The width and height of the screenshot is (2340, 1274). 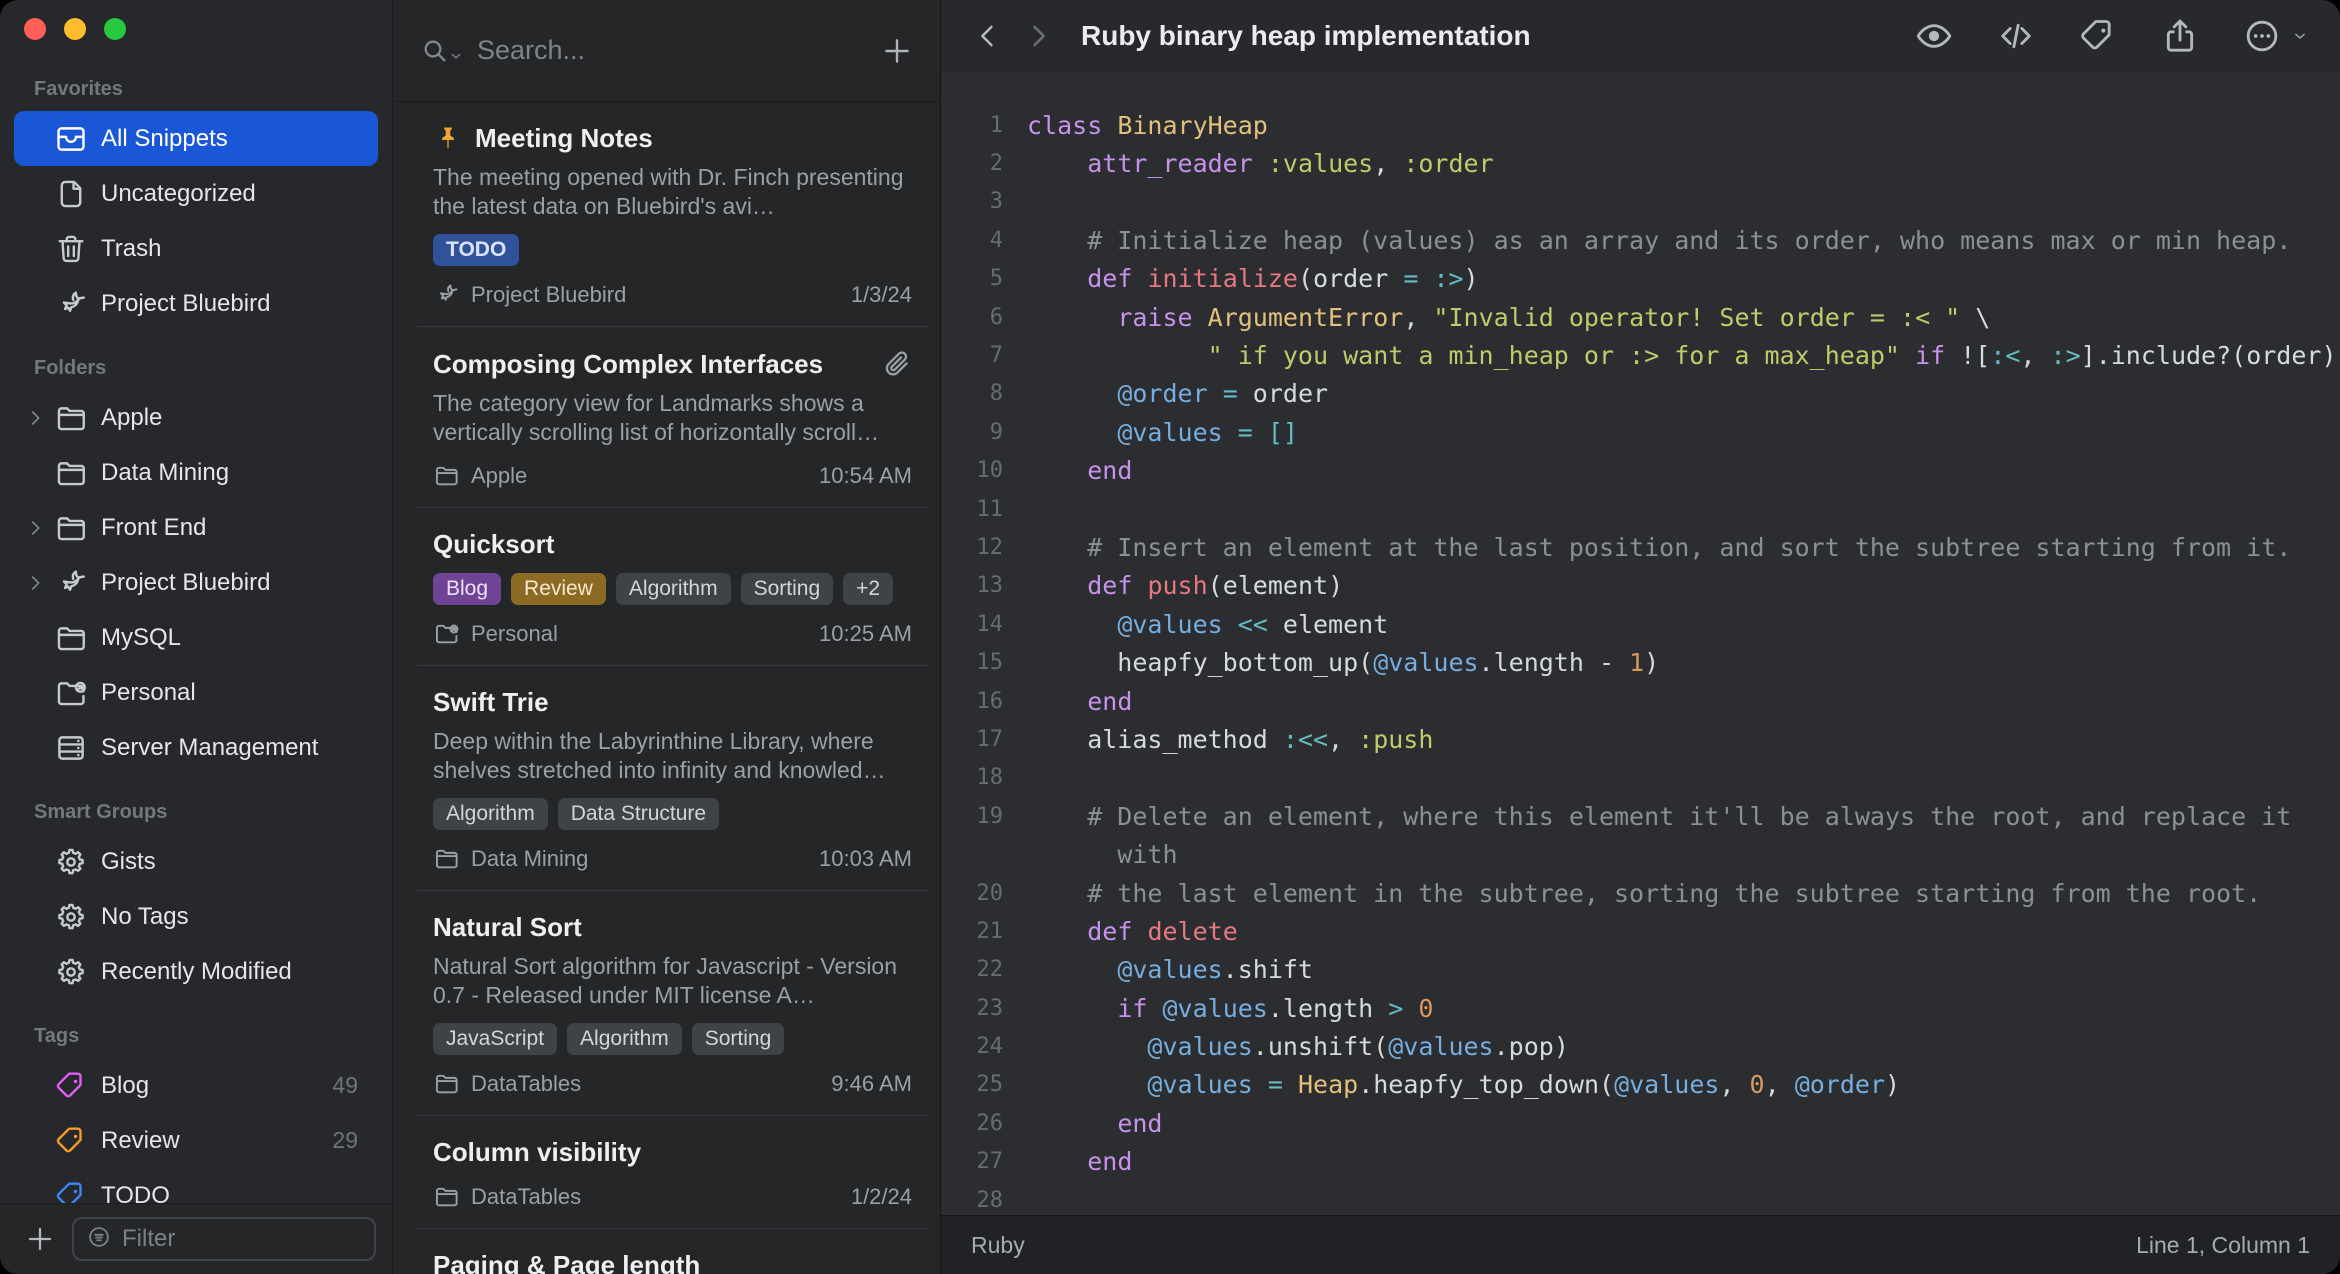 I want to click on snippet-meta: DataTables 9:46 AM, so click(x=672, y=1083).